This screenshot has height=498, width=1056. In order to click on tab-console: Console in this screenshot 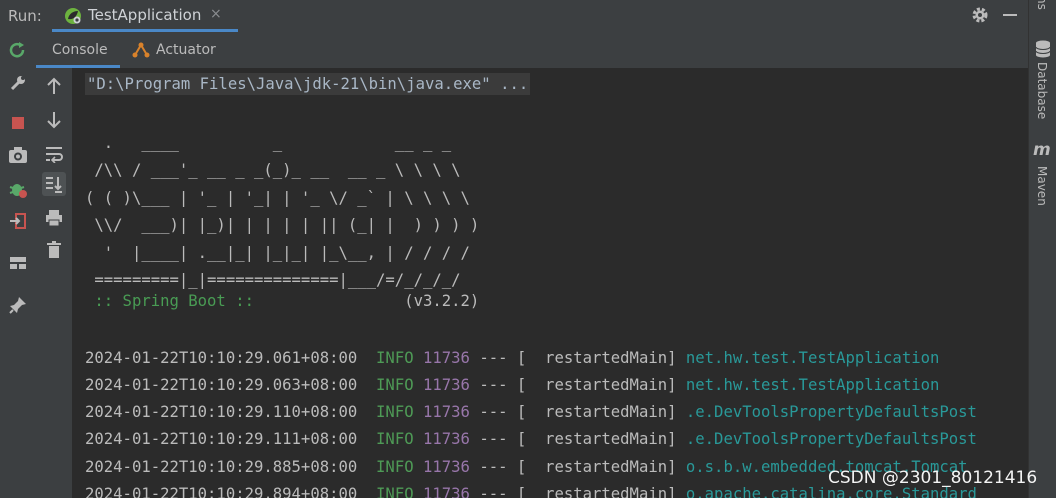, I will do `click(78, 50)`.